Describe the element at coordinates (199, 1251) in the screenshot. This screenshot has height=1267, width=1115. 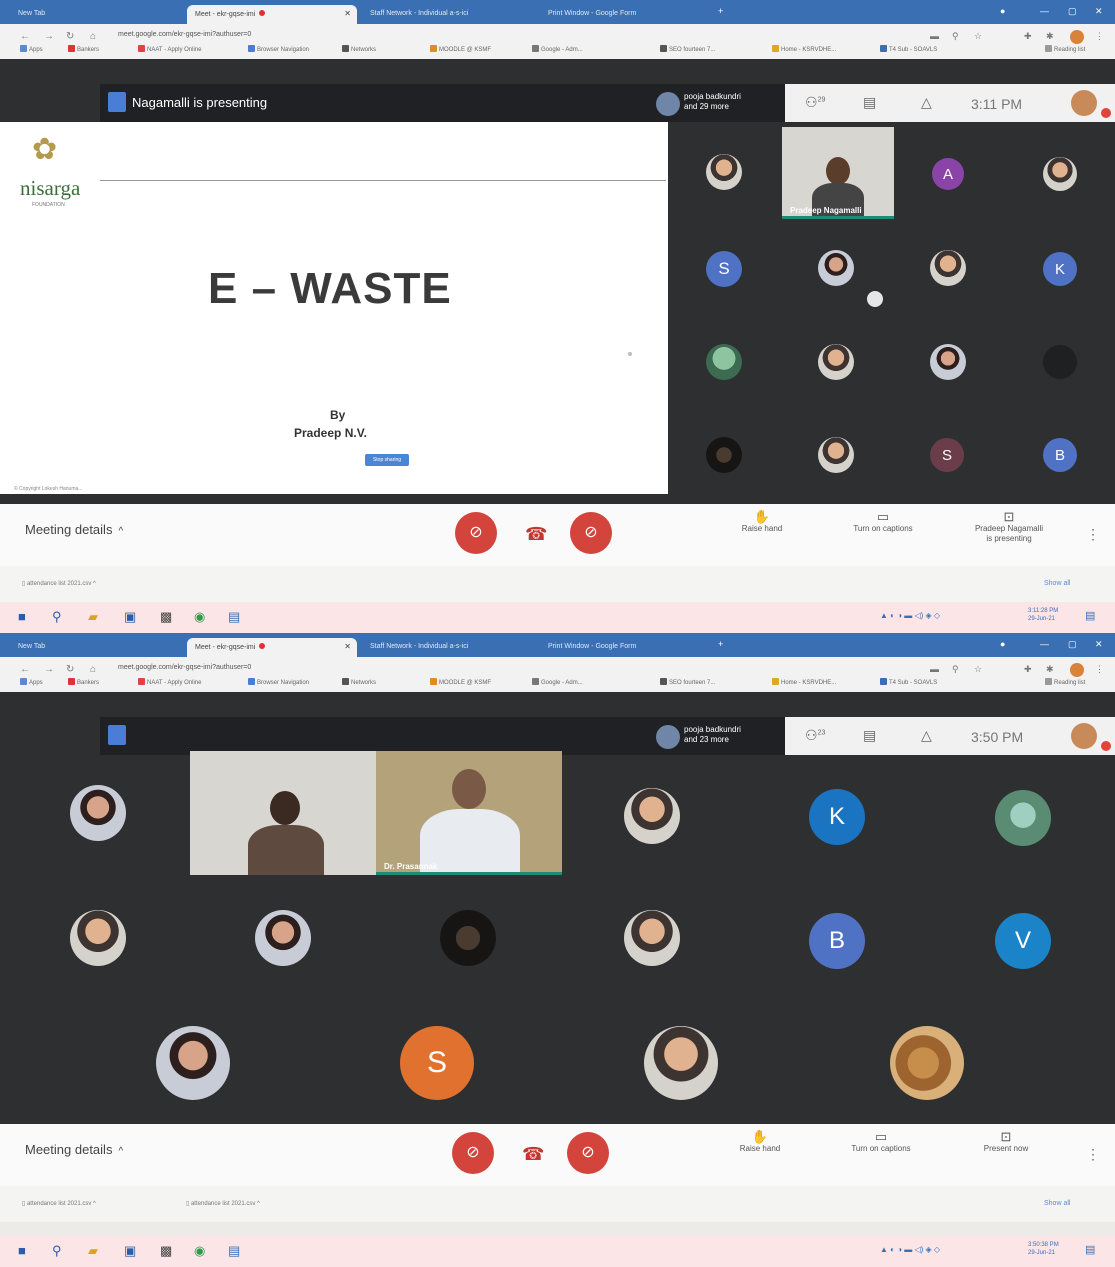
I see `chrome-icon: ◉` at that location.